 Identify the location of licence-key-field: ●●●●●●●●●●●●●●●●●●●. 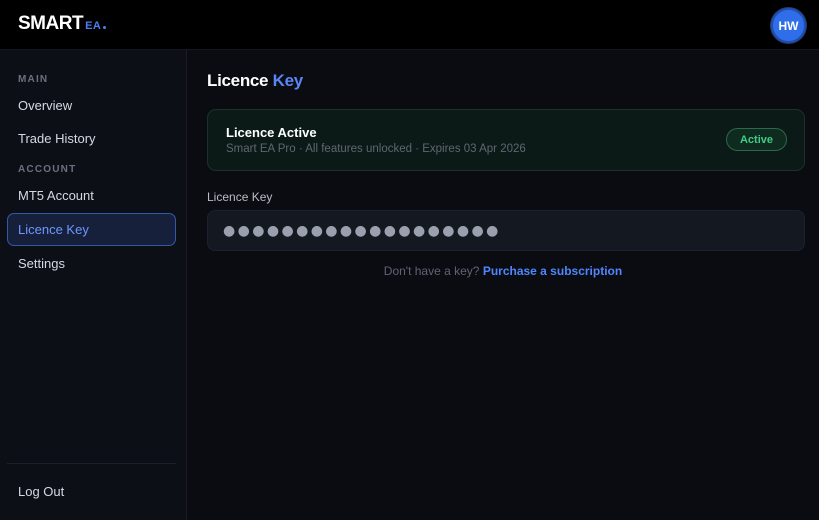
(506, 230).